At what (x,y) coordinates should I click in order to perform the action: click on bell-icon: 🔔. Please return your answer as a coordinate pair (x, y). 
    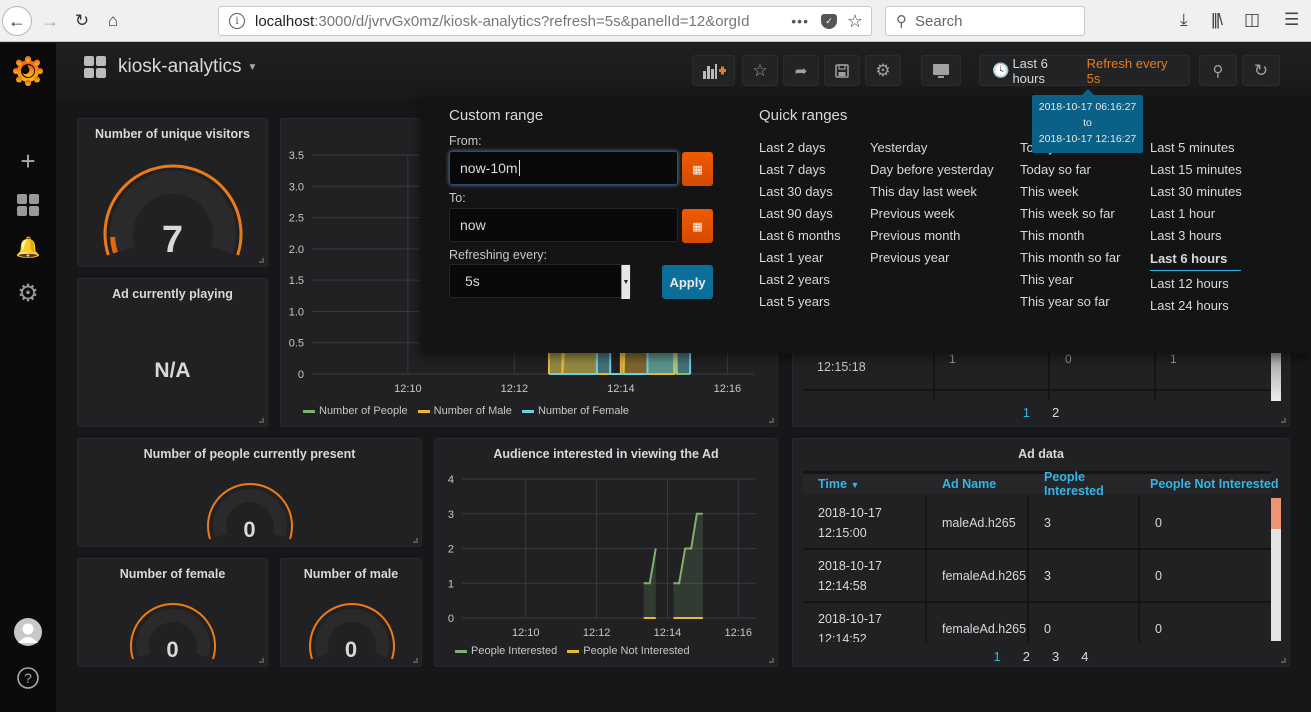
    Looking at the image, I should click on (28, 247).